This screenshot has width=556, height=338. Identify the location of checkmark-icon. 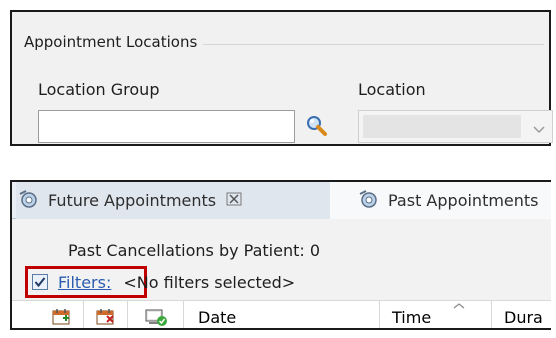
(40, 282).